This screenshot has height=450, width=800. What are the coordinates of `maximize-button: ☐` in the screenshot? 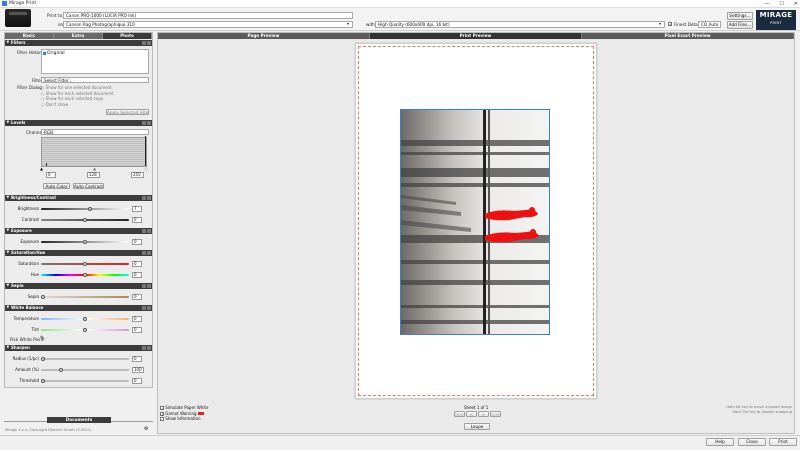 It's located at (781, 4).